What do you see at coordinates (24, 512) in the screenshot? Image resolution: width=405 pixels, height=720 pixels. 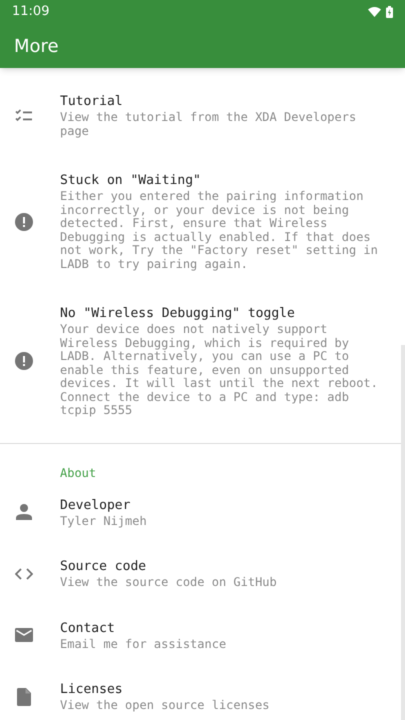 I see `person-icon` at bounding box center [24, 512].